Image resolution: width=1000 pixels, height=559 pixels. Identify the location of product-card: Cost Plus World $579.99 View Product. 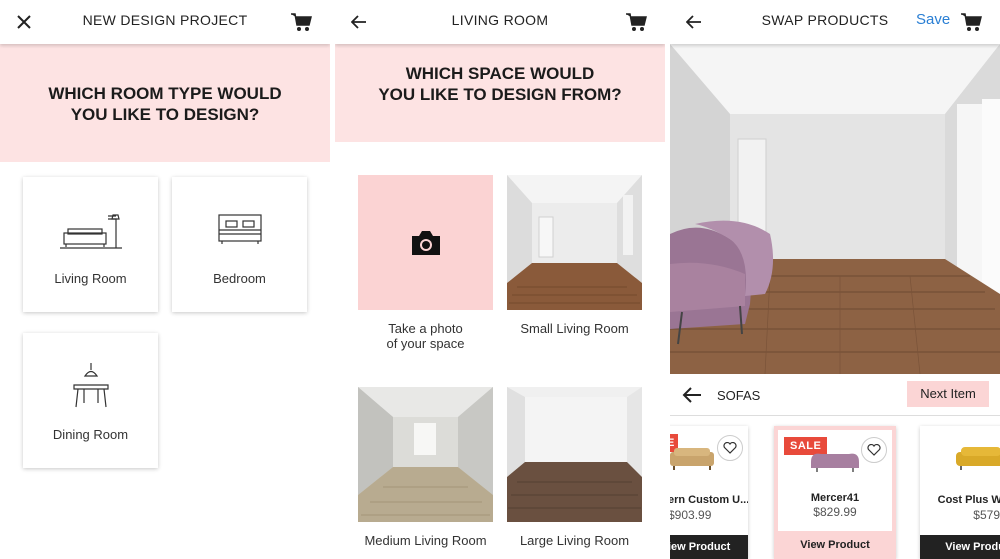
(960, 492).